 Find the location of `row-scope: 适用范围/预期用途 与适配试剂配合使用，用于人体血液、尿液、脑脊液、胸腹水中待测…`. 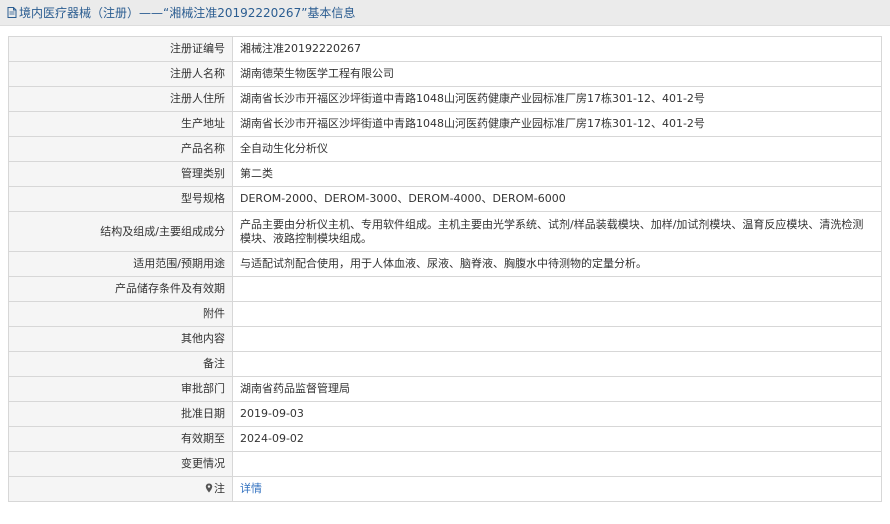

row-scope: 适用范围/预期用途 与适配试剂配合使用，用于人体血液、尿液、脑脊液、胸腹水中待测… is located at coordinates (445, 264).